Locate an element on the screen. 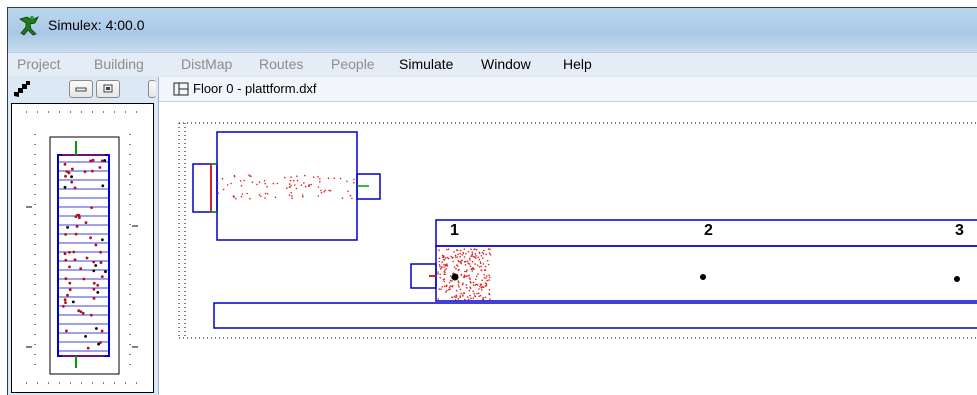 The height and width of the screenshot is (395, 977). menu-help: Help is located at coordinates (577, 64).